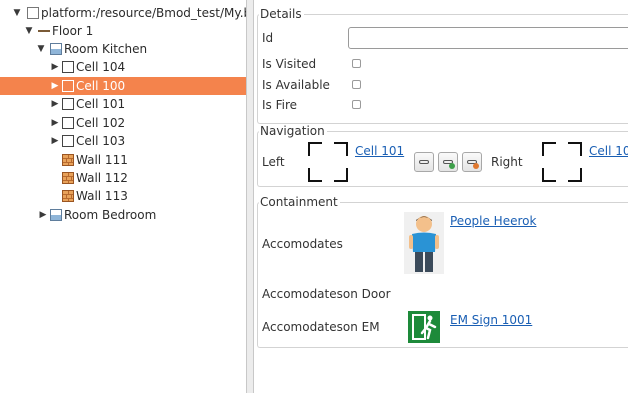 The height and width of the screenshot is (393, 628). I want to click on em-sign-link: EM Sign 1001, so click(491, 320).